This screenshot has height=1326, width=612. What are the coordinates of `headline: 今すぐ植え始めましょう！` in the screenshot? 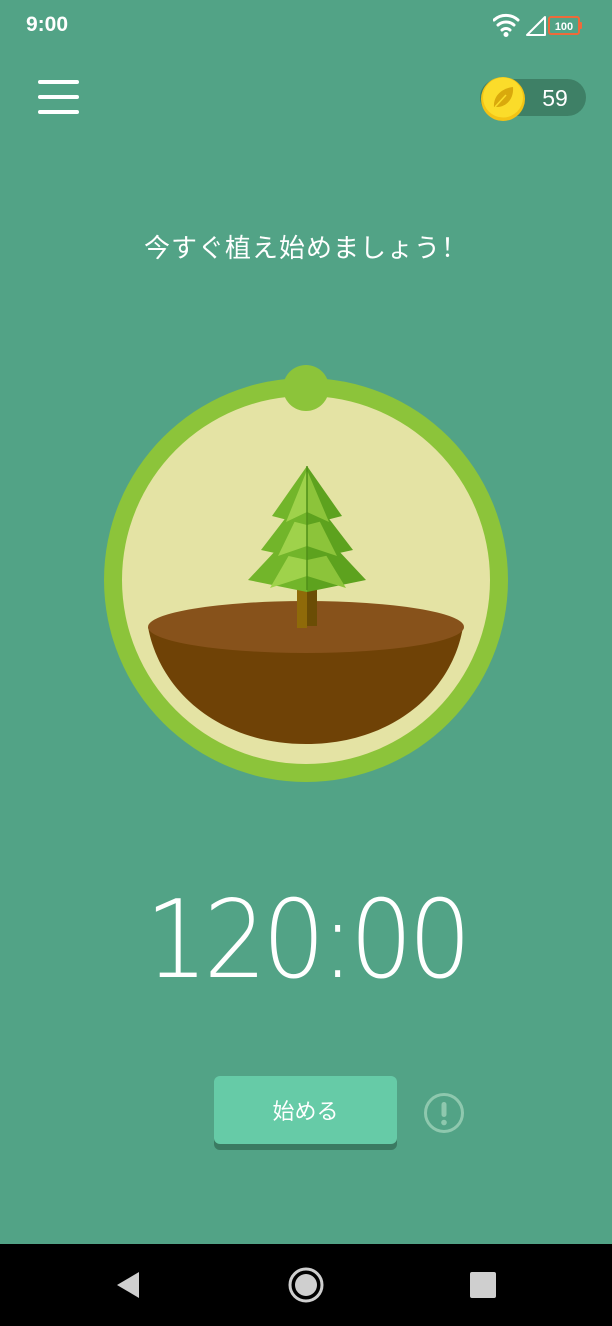 It's located at (305, 249).